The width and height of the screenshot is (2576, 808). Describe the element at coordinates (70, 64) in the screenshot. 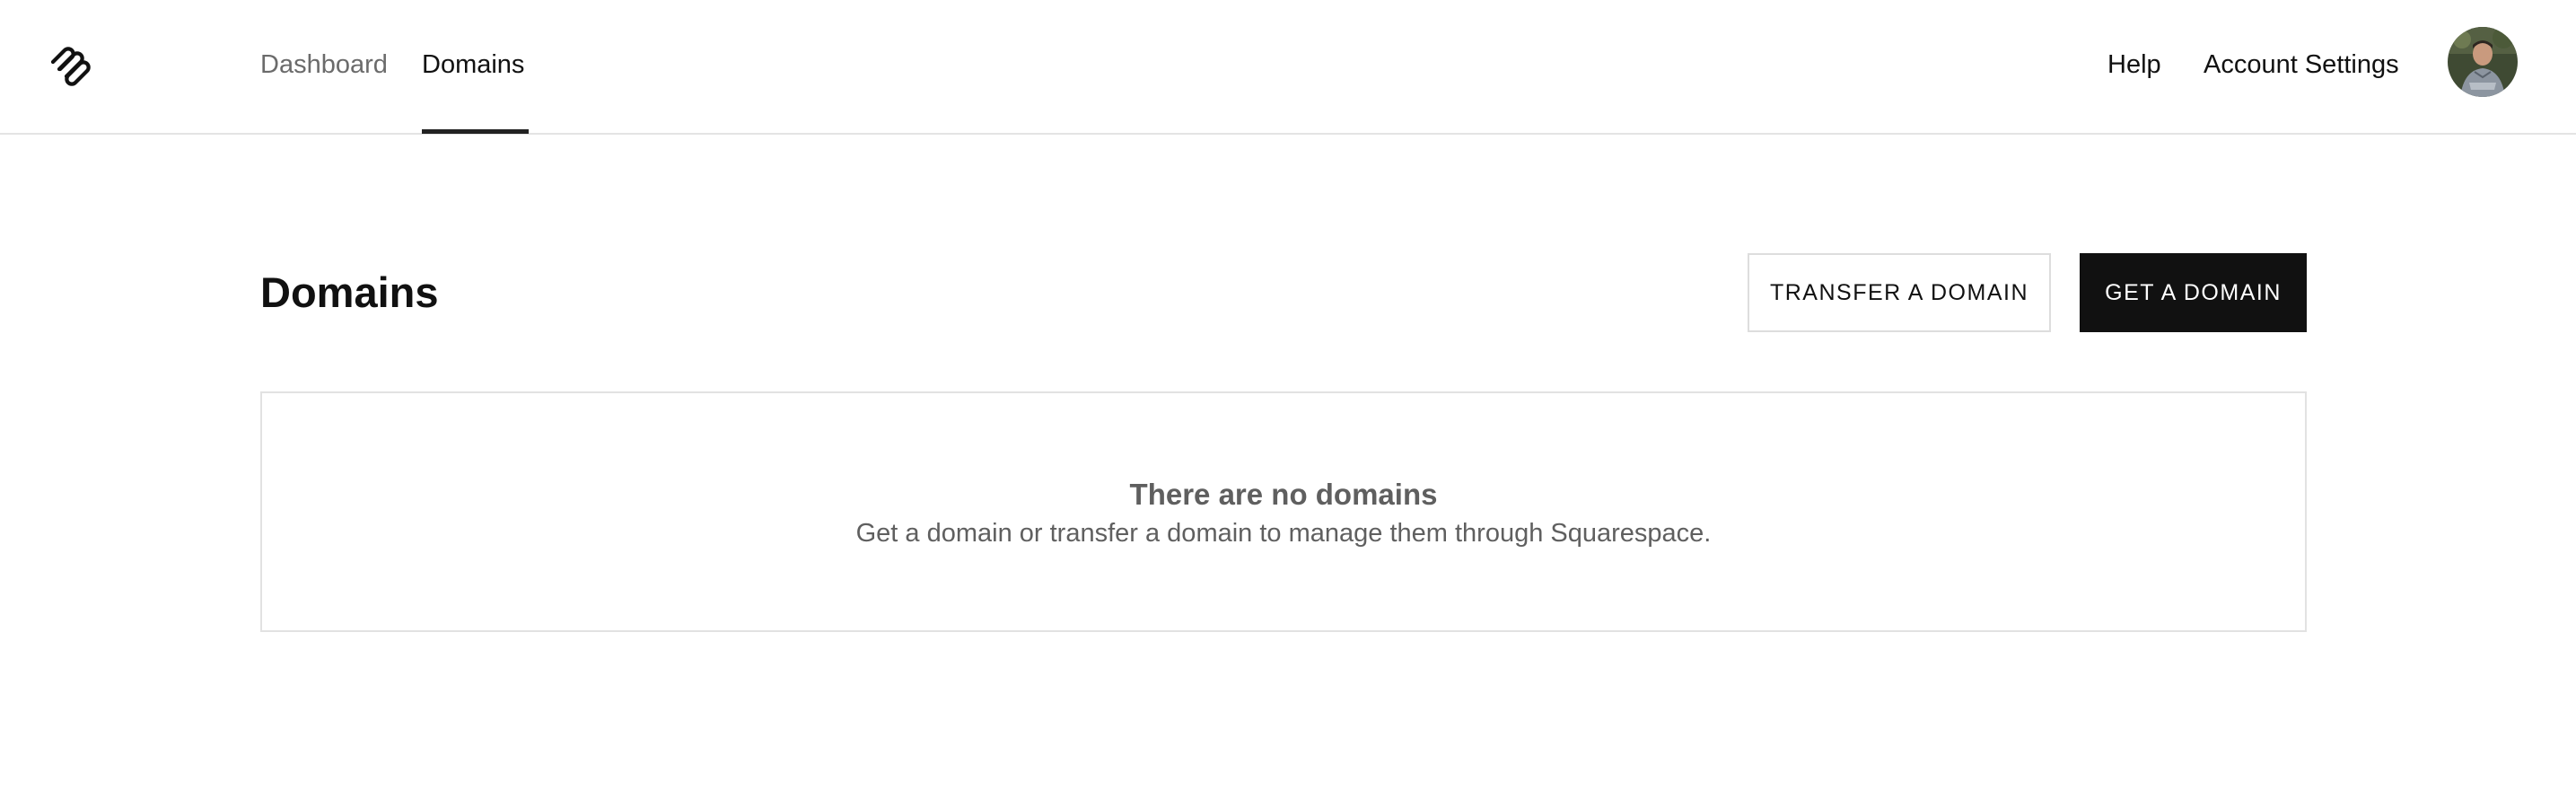

I see `squarespace-logo-icon` at that location.